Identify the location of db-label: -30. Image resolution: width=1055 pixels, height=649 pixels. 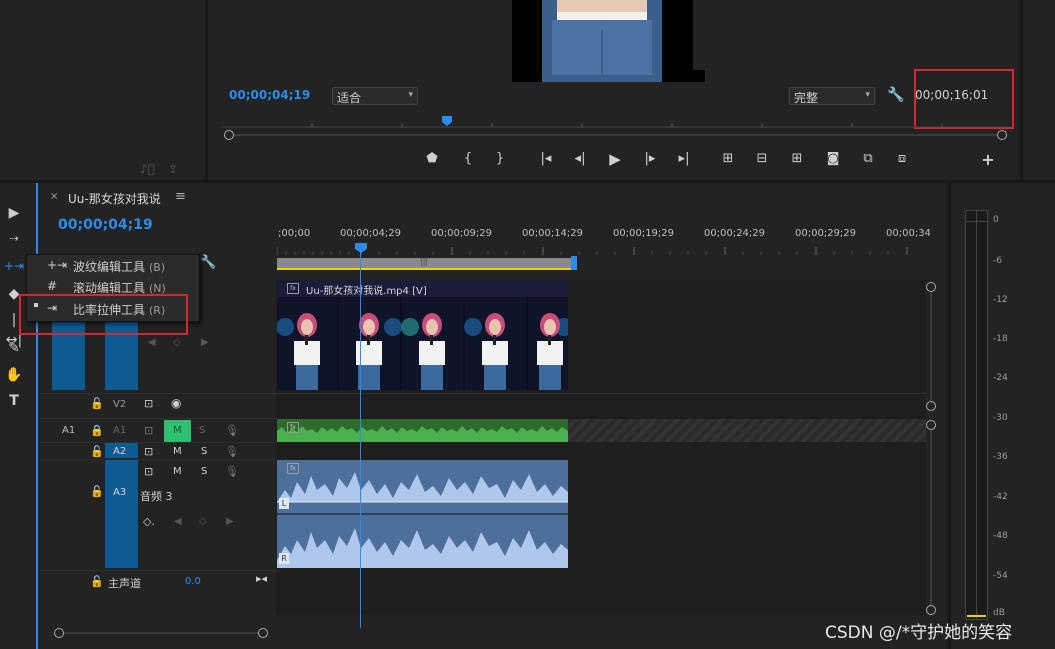
(1000, 418).